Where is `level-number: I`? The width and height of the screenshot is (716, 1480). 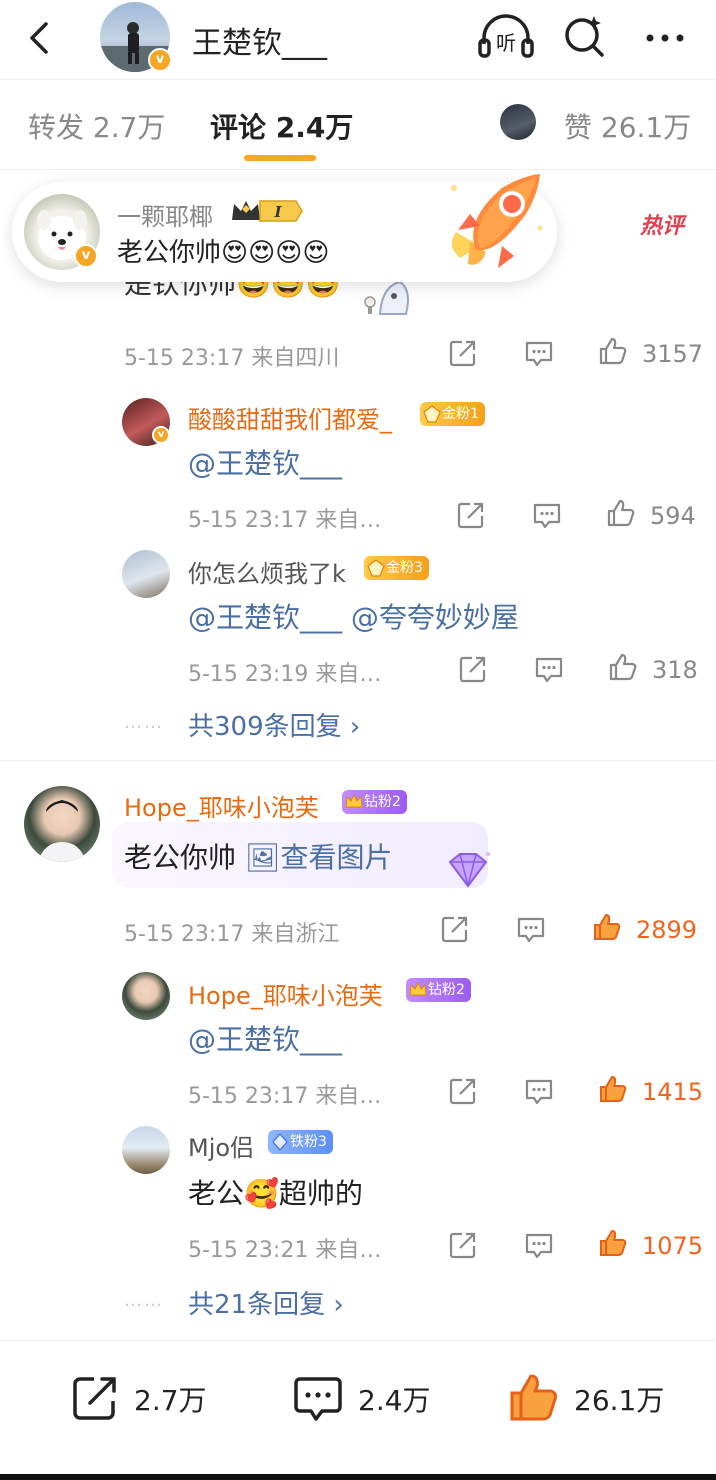 level-number: I is located at coordinates (277, 212).